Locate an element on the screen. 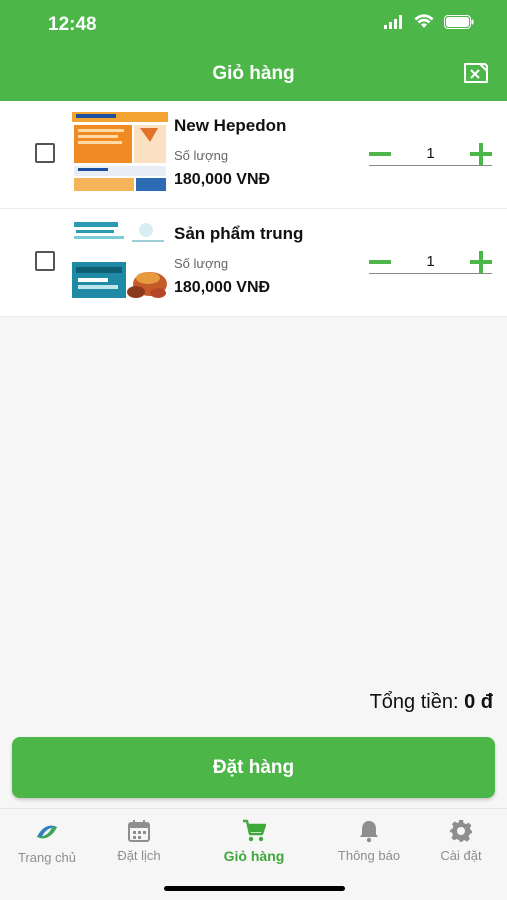  tab-cart: Giỏ hàng is located at coordinates (254, 841).